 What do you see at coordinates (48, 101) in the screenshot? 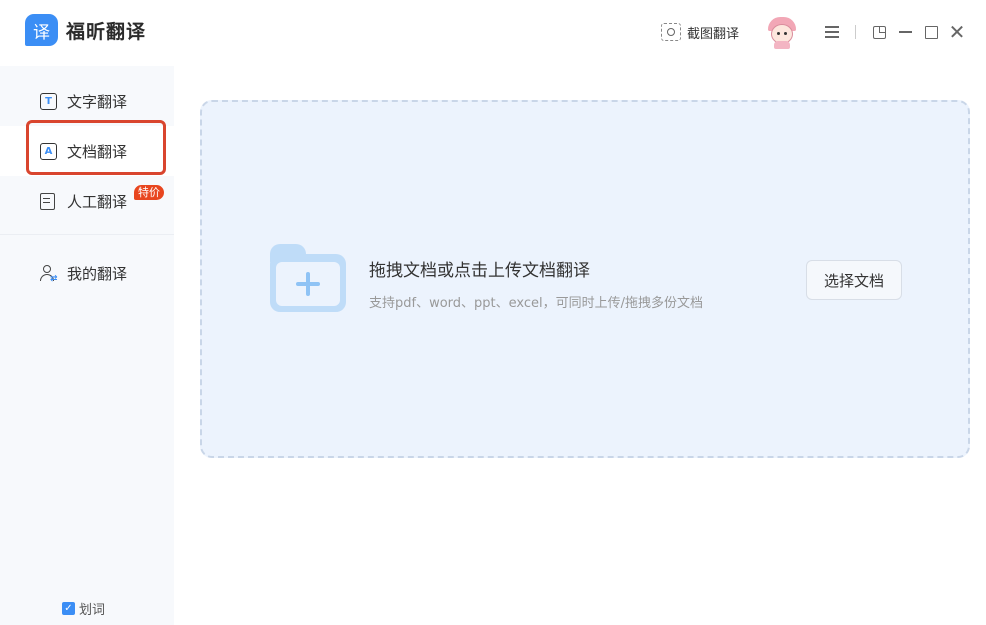
I see `text-translate-icon: T` at bounding box center [48, 101].